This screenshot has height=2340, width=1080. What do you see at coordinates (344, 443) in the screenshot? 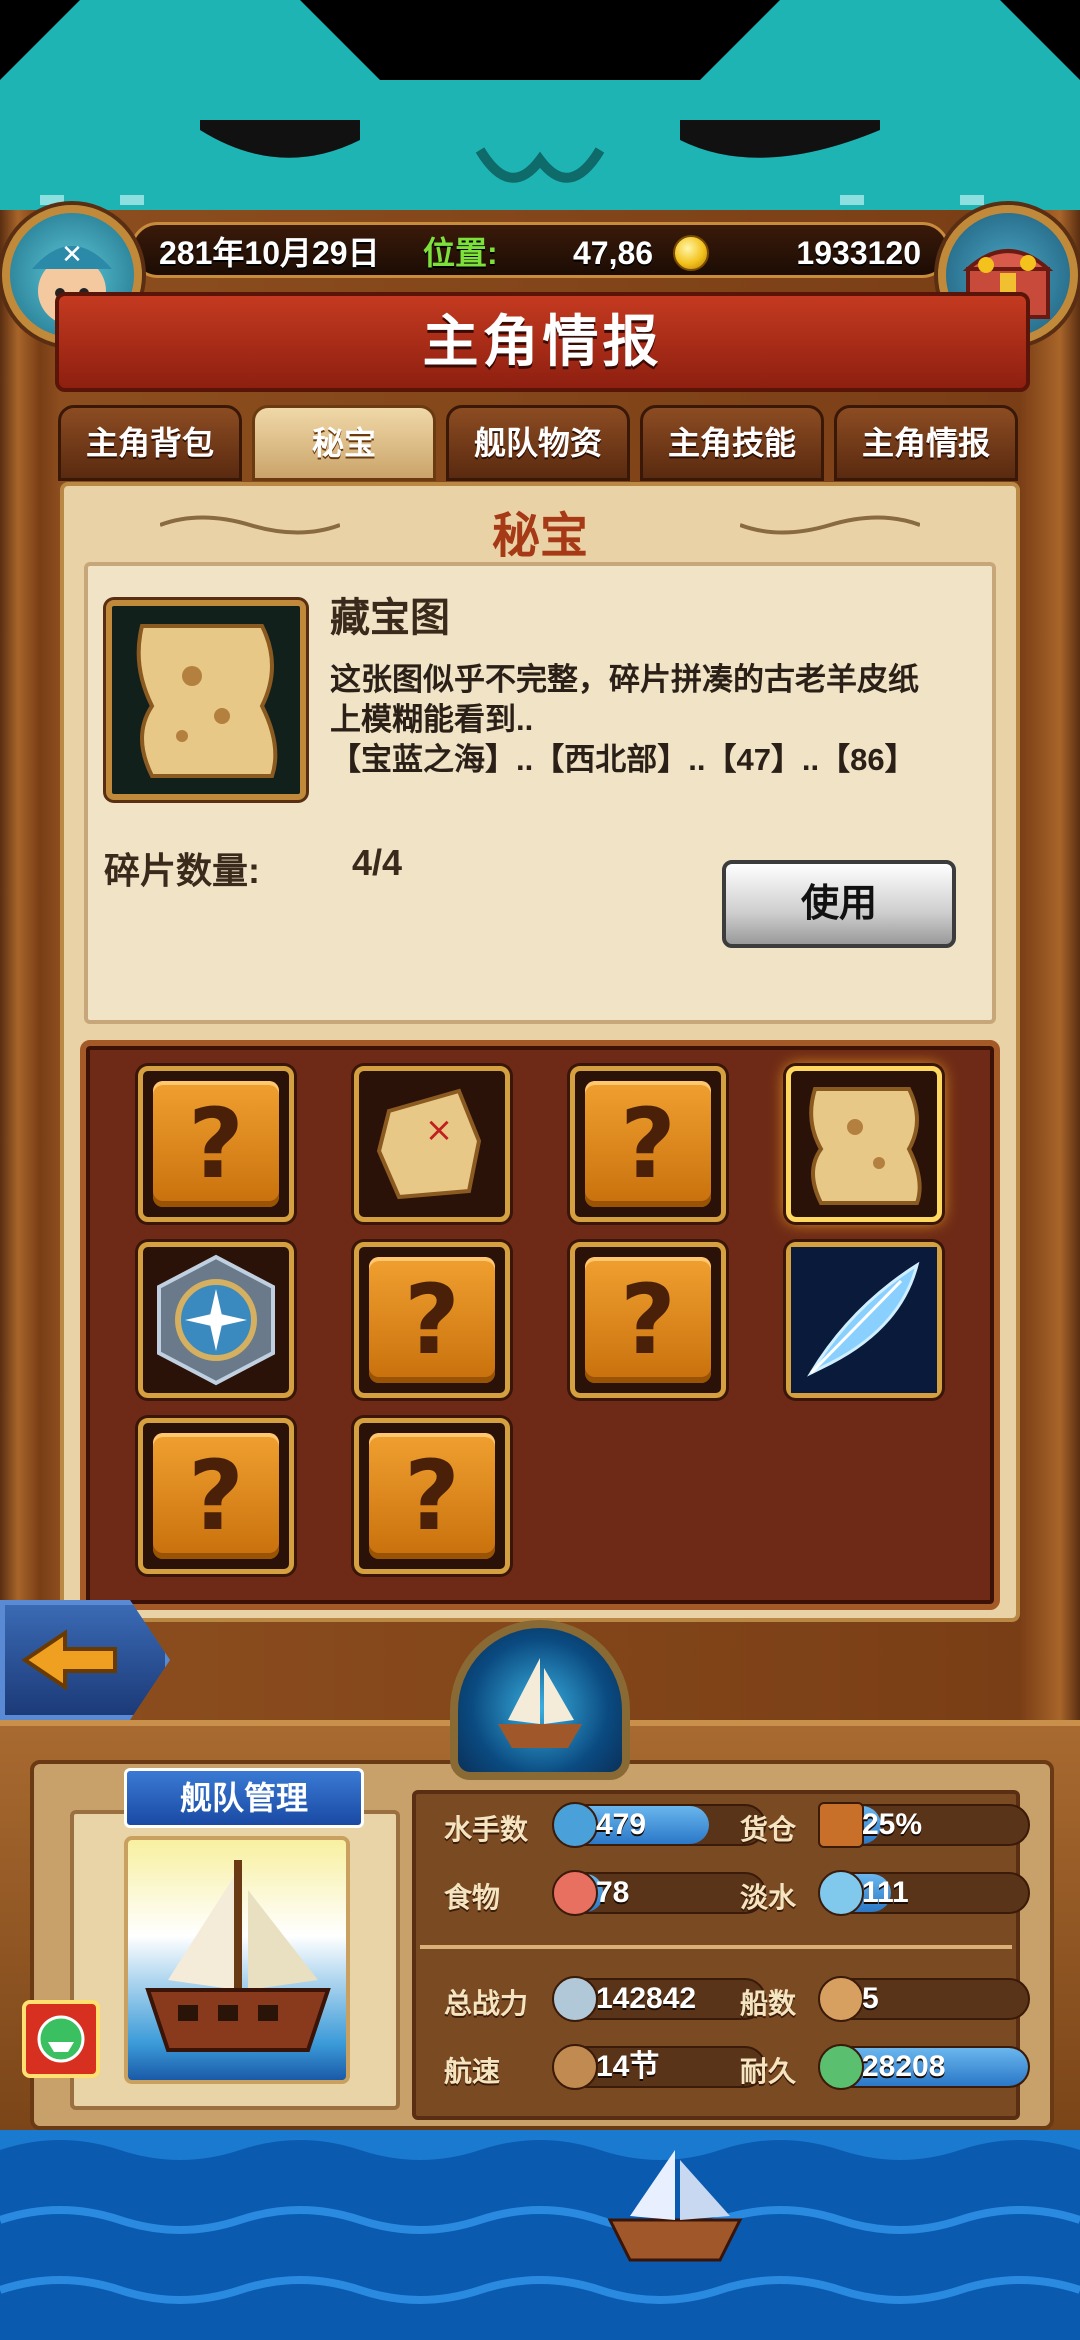
I see `tab-treasure: 秘宝` at bounding box center [344, 443].